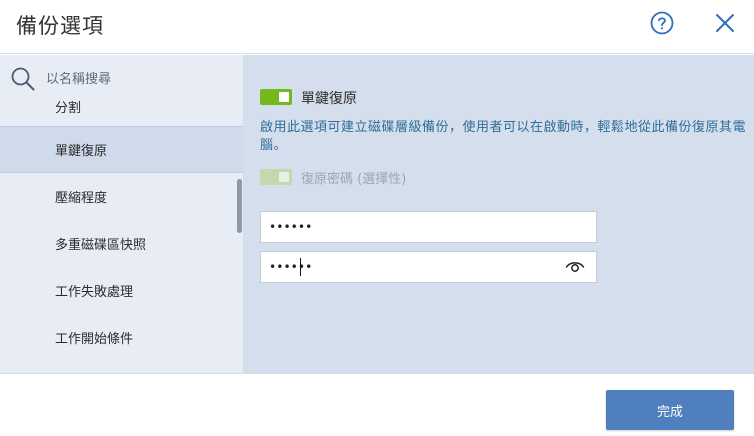 This screenshot has width=754, height=436. What do you see at coordinates (94, 339) in the screenshot?
I see `sidebar-item-label: 工作開始條件` at bounding box center [94, 339].